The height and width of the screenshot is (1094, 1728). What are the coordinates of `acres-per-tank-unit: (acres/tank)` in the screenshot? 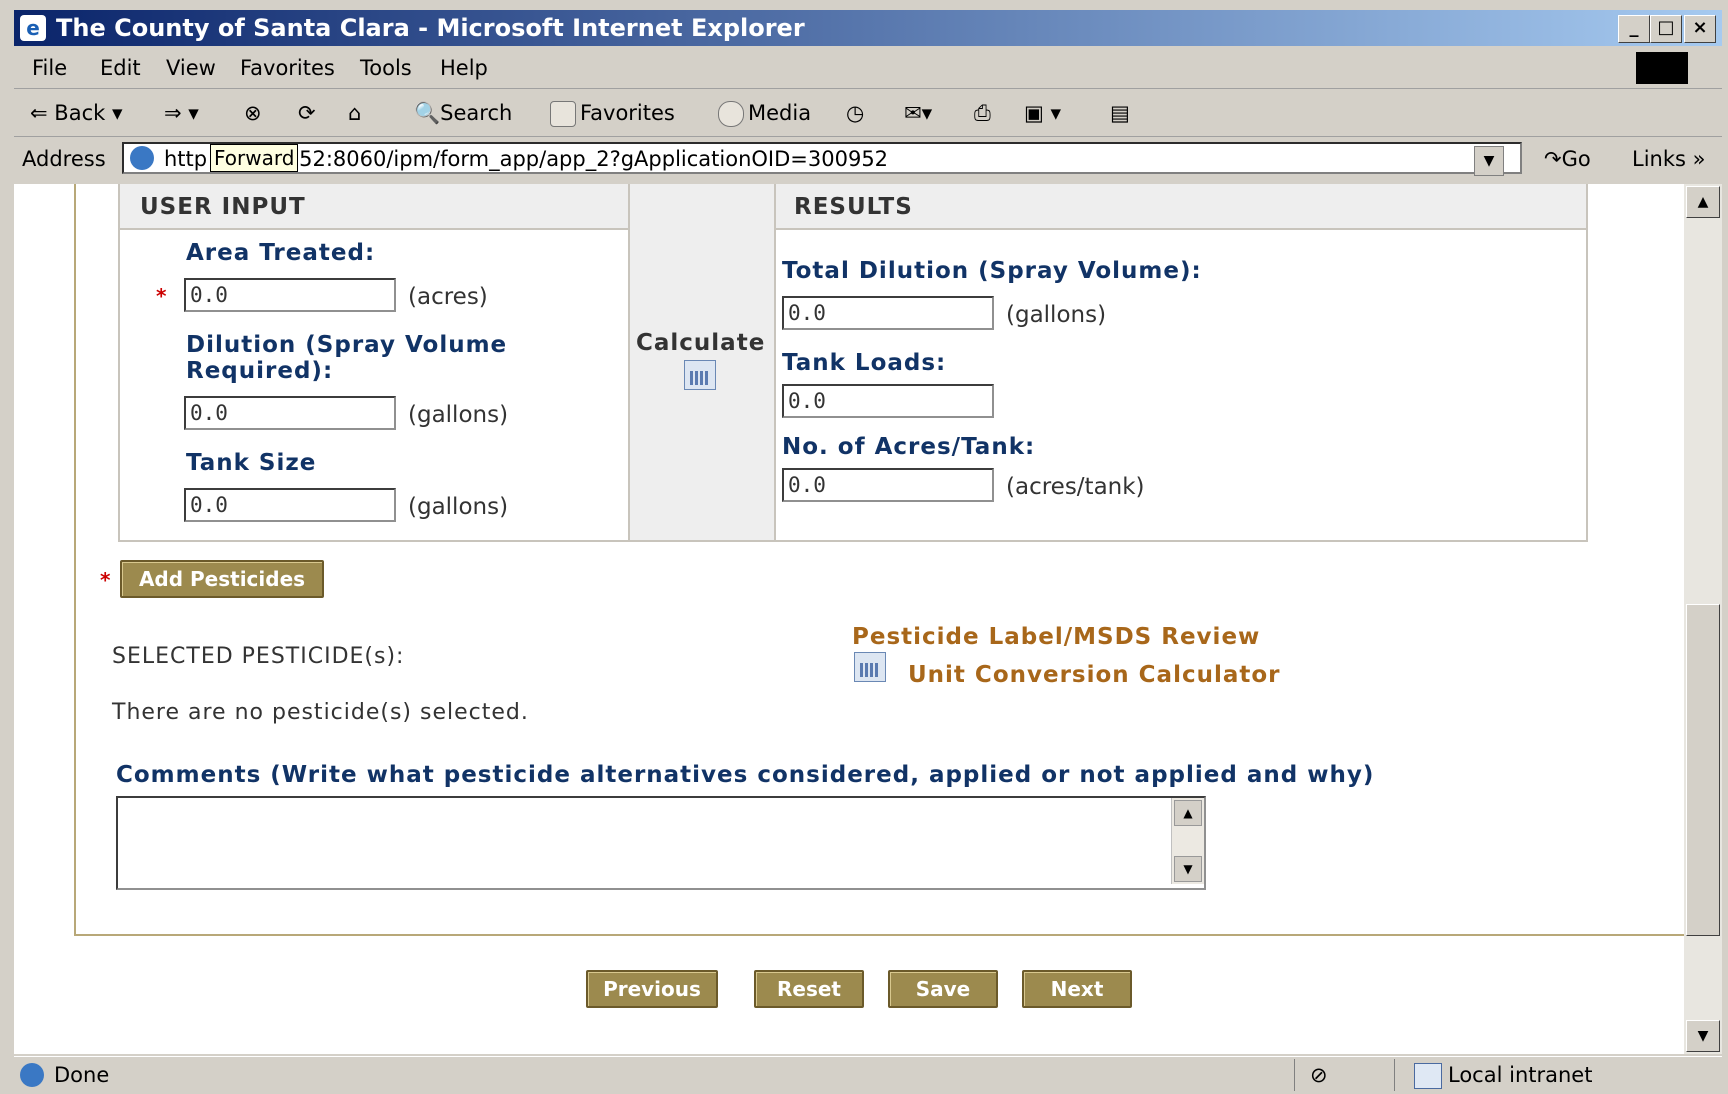 It's located at (1075, 487).